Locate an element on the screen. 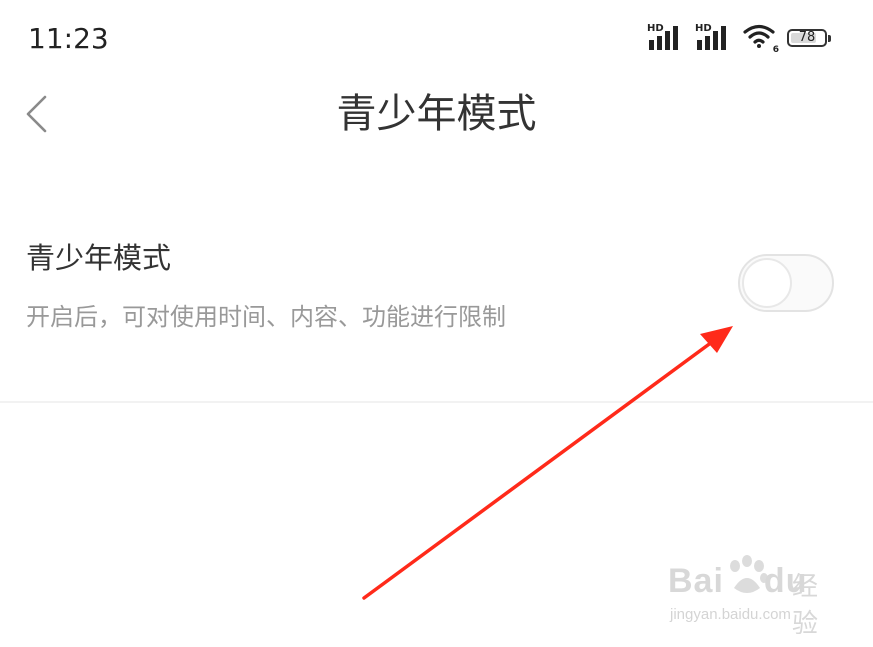  watermark-brand: Bai du is located at coordinates (737, 581).